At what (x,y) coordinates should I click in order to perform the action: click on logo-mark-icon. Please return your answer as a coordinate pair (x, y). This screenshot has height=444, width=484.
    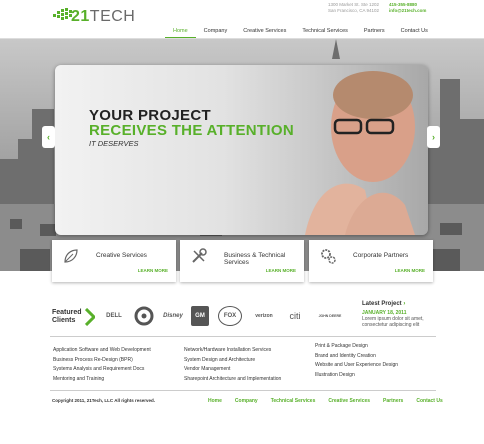
    Looking at the image, I should click on (62, 14).